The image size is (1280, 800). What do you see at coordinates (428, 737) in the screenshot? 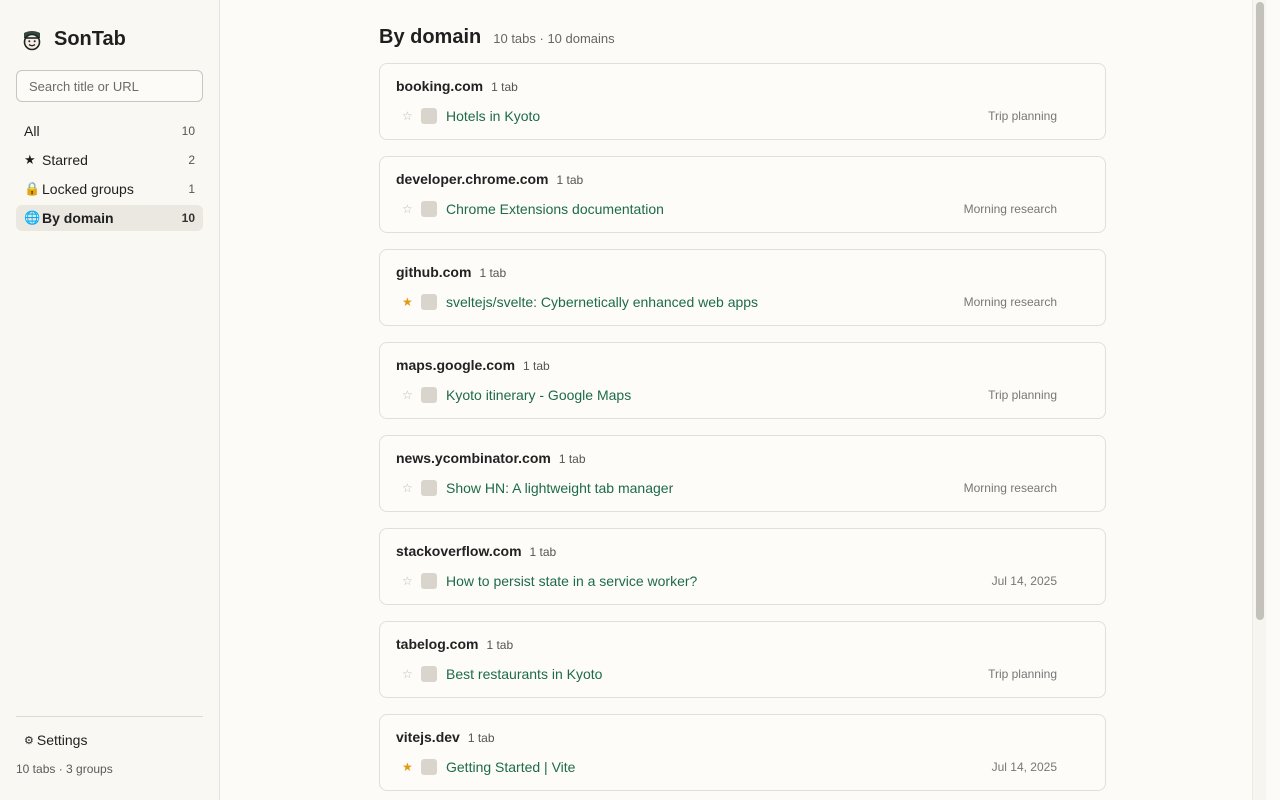
I see `domain-name: vitejs.dev` at bounding box center [428, 737].